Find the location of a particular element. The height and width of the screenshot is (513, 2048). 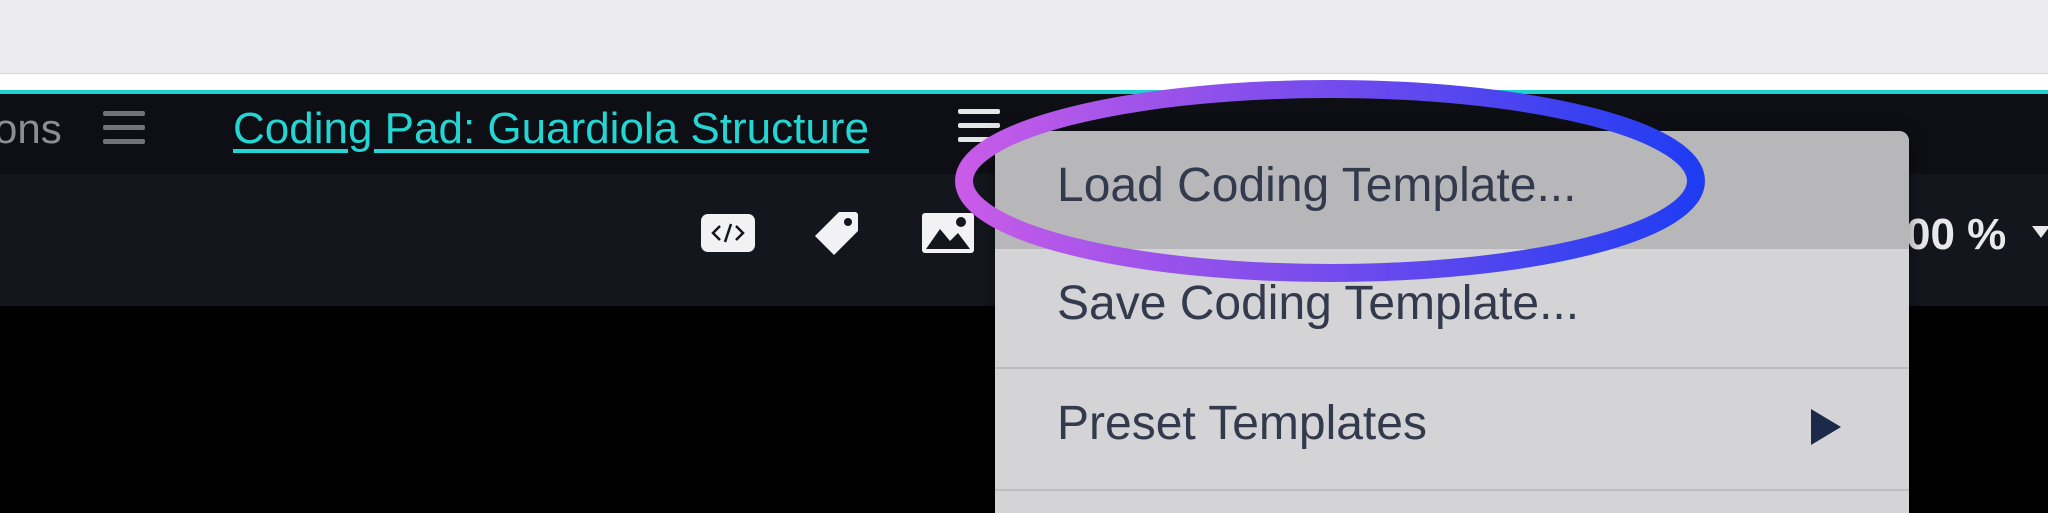

tab-previous-menu-icon is located at coordinates (124, 128).